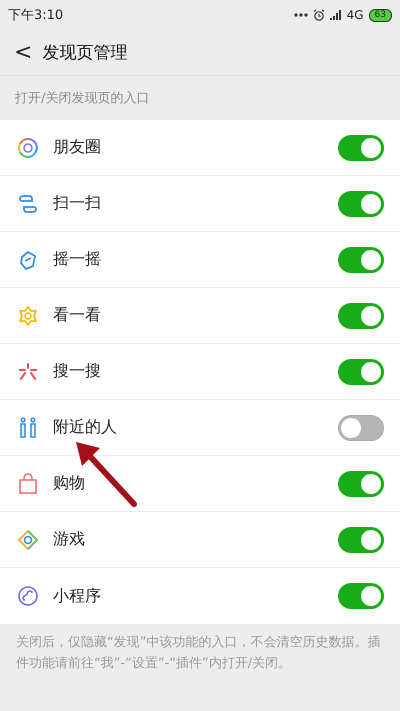 The height and width of the screenshot is (711, 400). I want to click on entry-label: 看一看, so click(77, 315).